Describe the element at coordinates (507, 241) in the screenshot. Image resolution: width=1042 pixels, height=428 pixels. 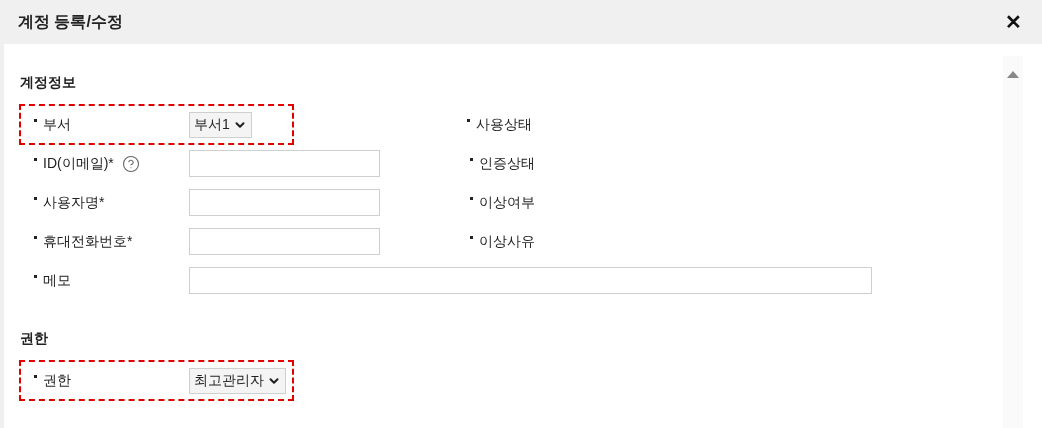
I see `status-label: 이상사유` at that location.